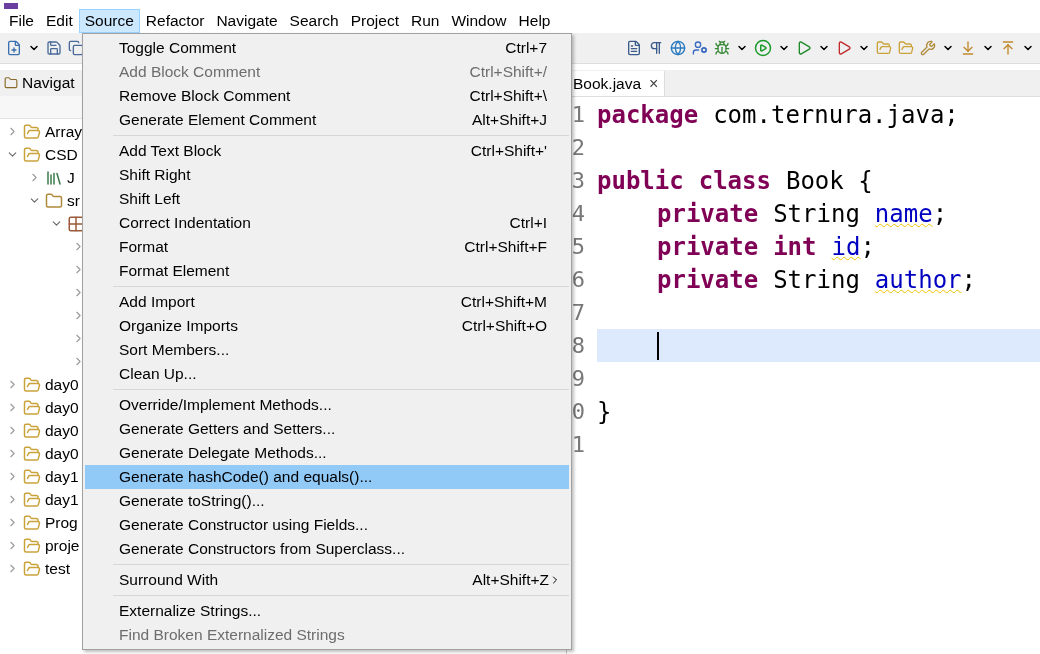 This screenshot has width=1040, height=654. Describe the element at coordinates (61, 522) in the screenshot. I see `tree-item: Prog` at that location.